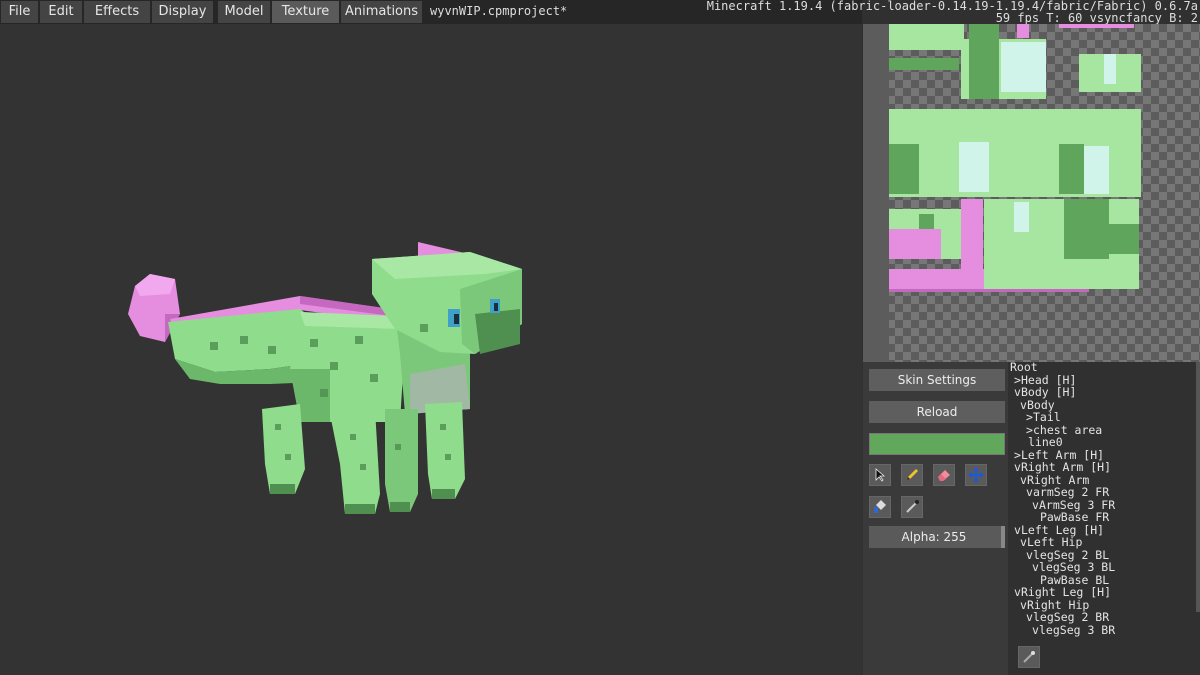 This screenshot has height=675, width=1200. Describe the element at coordinates (1073, 567) in the screenshot. I see `tree-node: vlegSeg 3 BL` at that location.